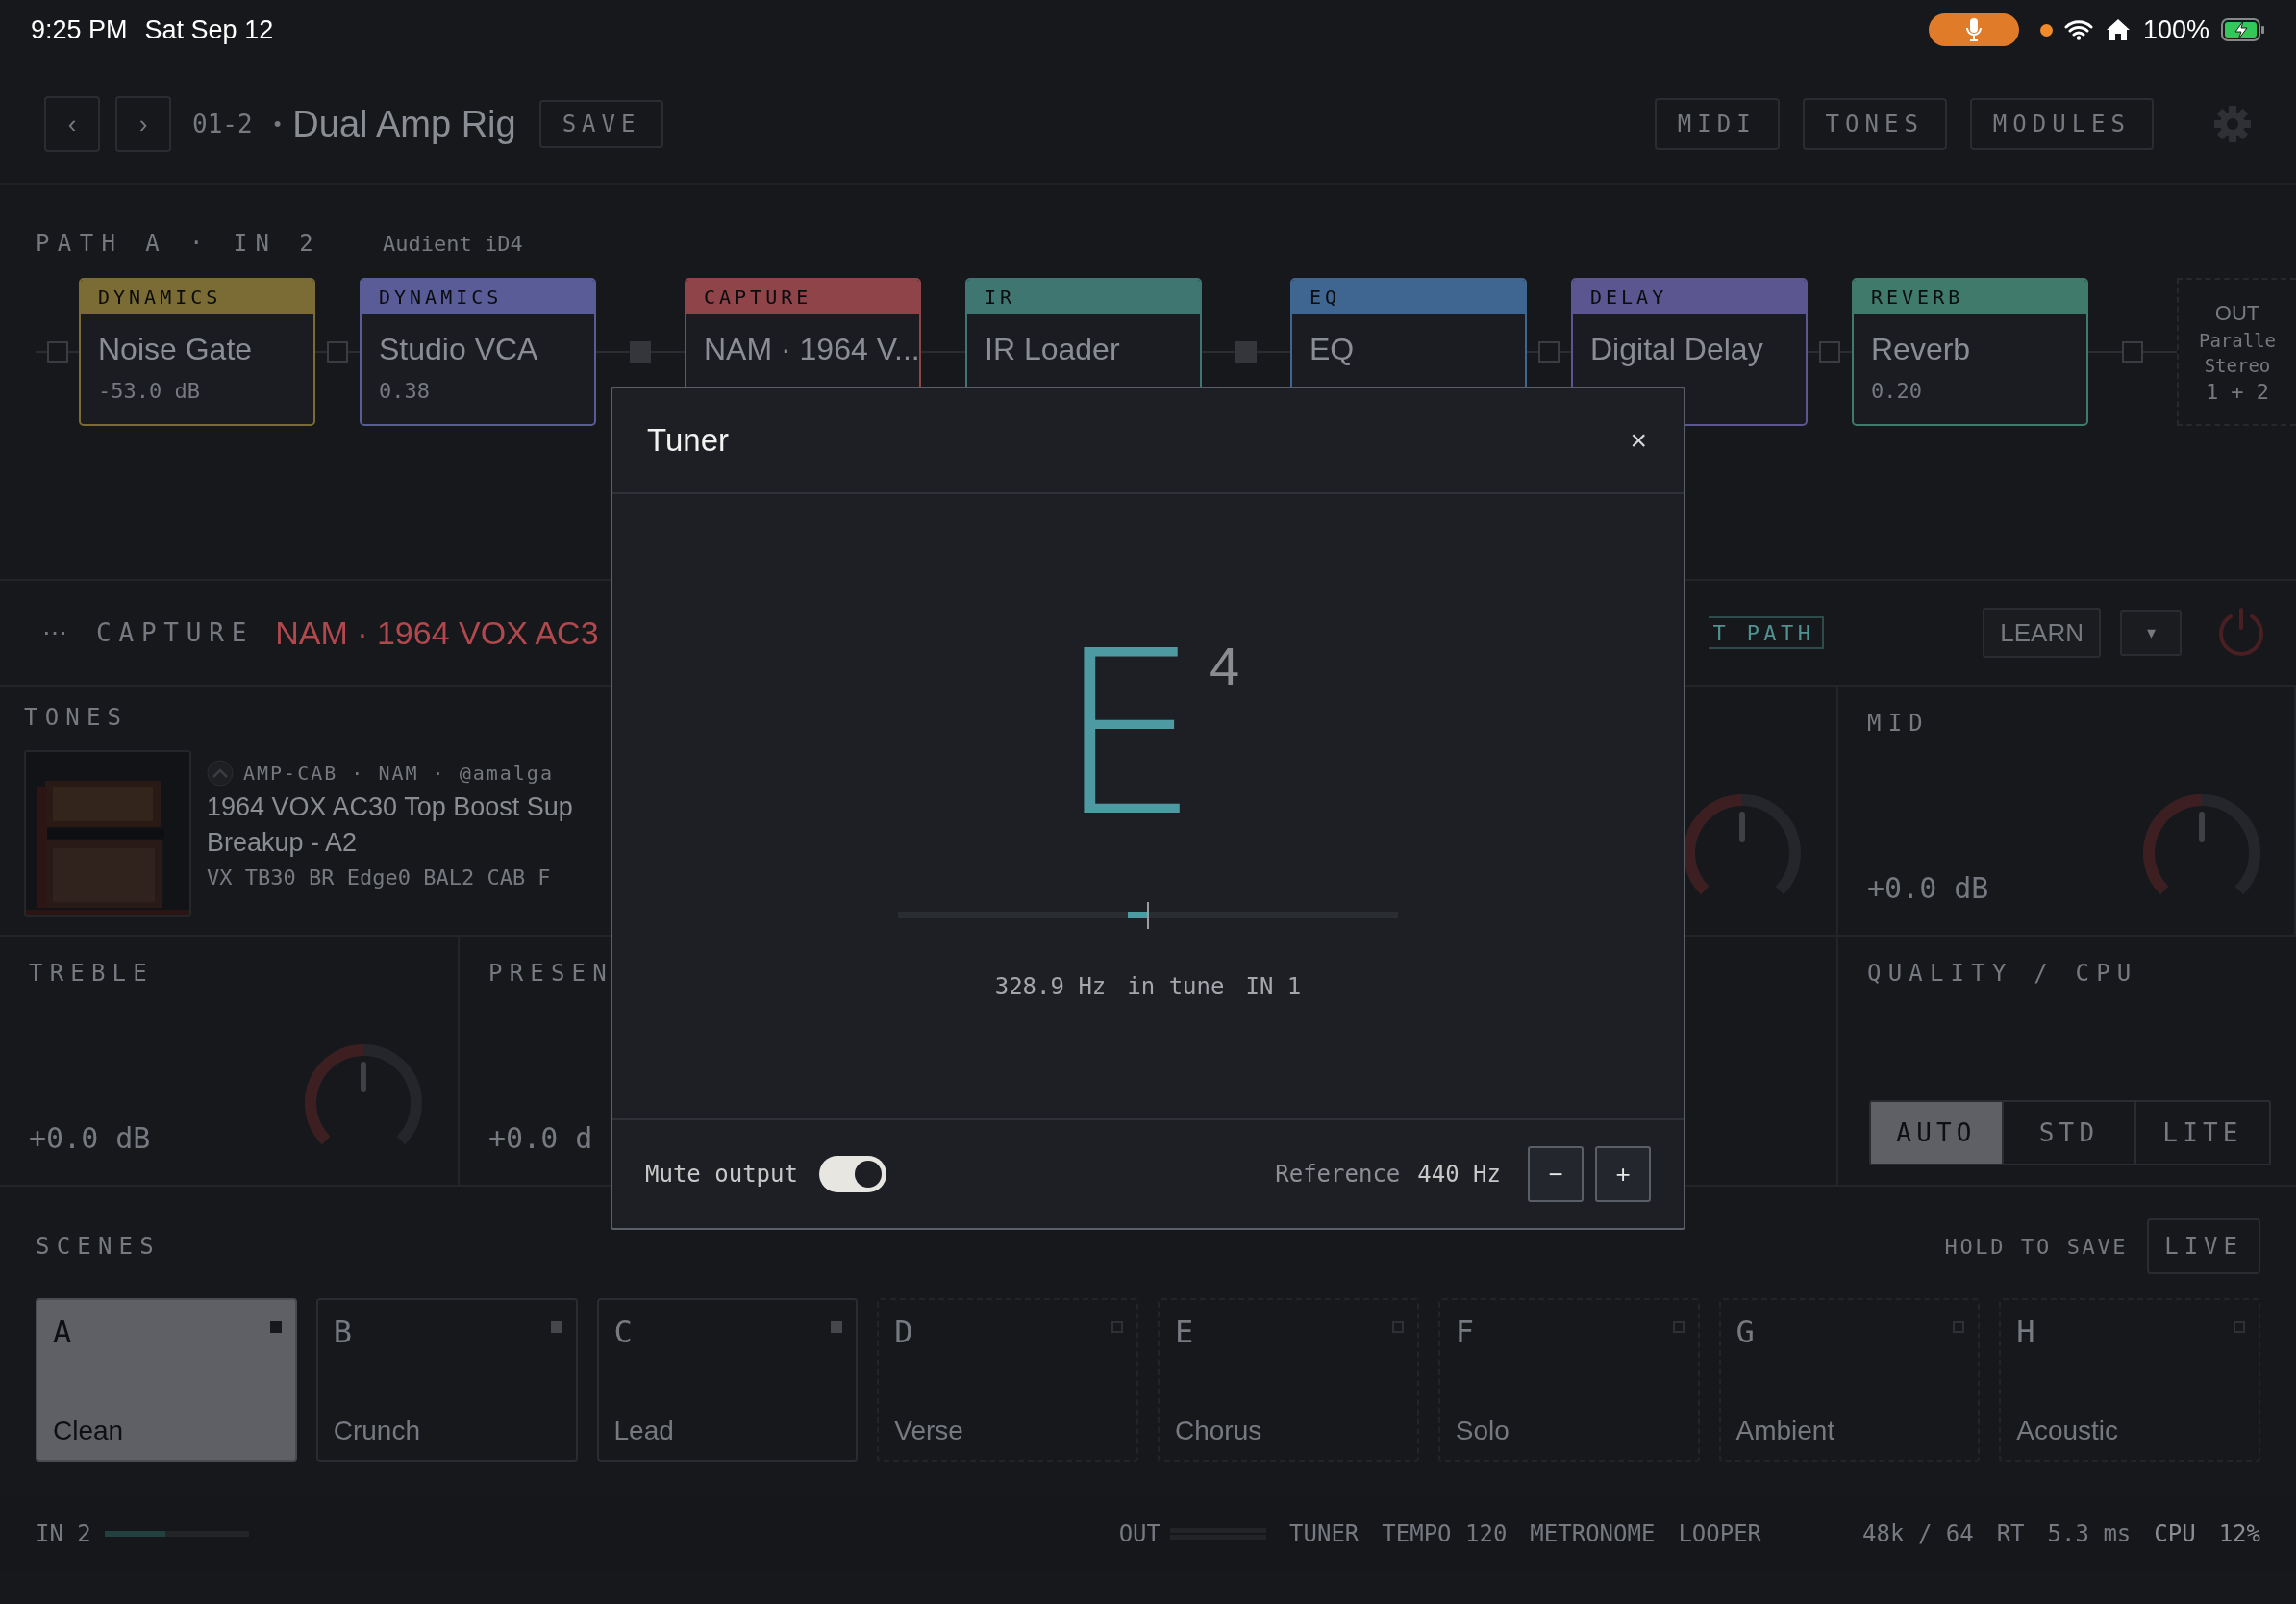  Describe the element at coordinates (179, 243) in the screenshot. I see `path-label: PATH A · IN 2` at that location.